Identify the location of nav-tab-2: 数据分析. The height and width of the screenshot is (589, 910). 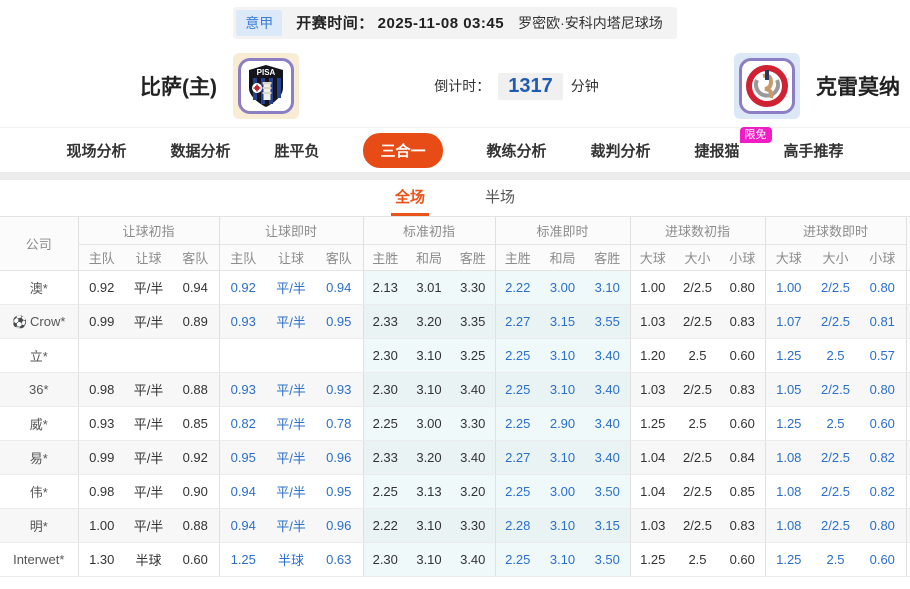
(200, 150).